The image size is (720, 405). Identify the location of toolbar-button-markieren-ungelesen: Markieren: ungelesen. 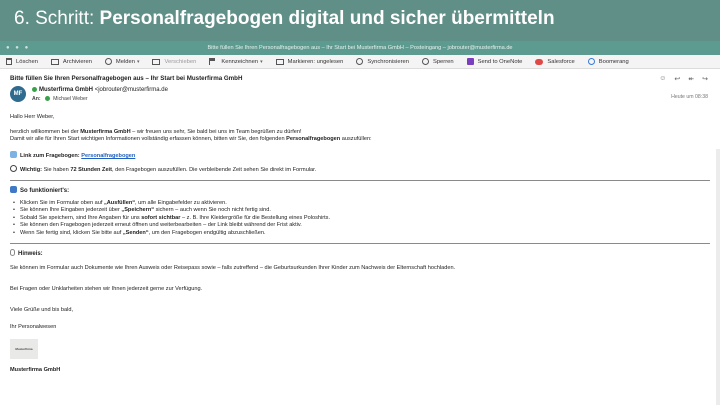
(309, 61).